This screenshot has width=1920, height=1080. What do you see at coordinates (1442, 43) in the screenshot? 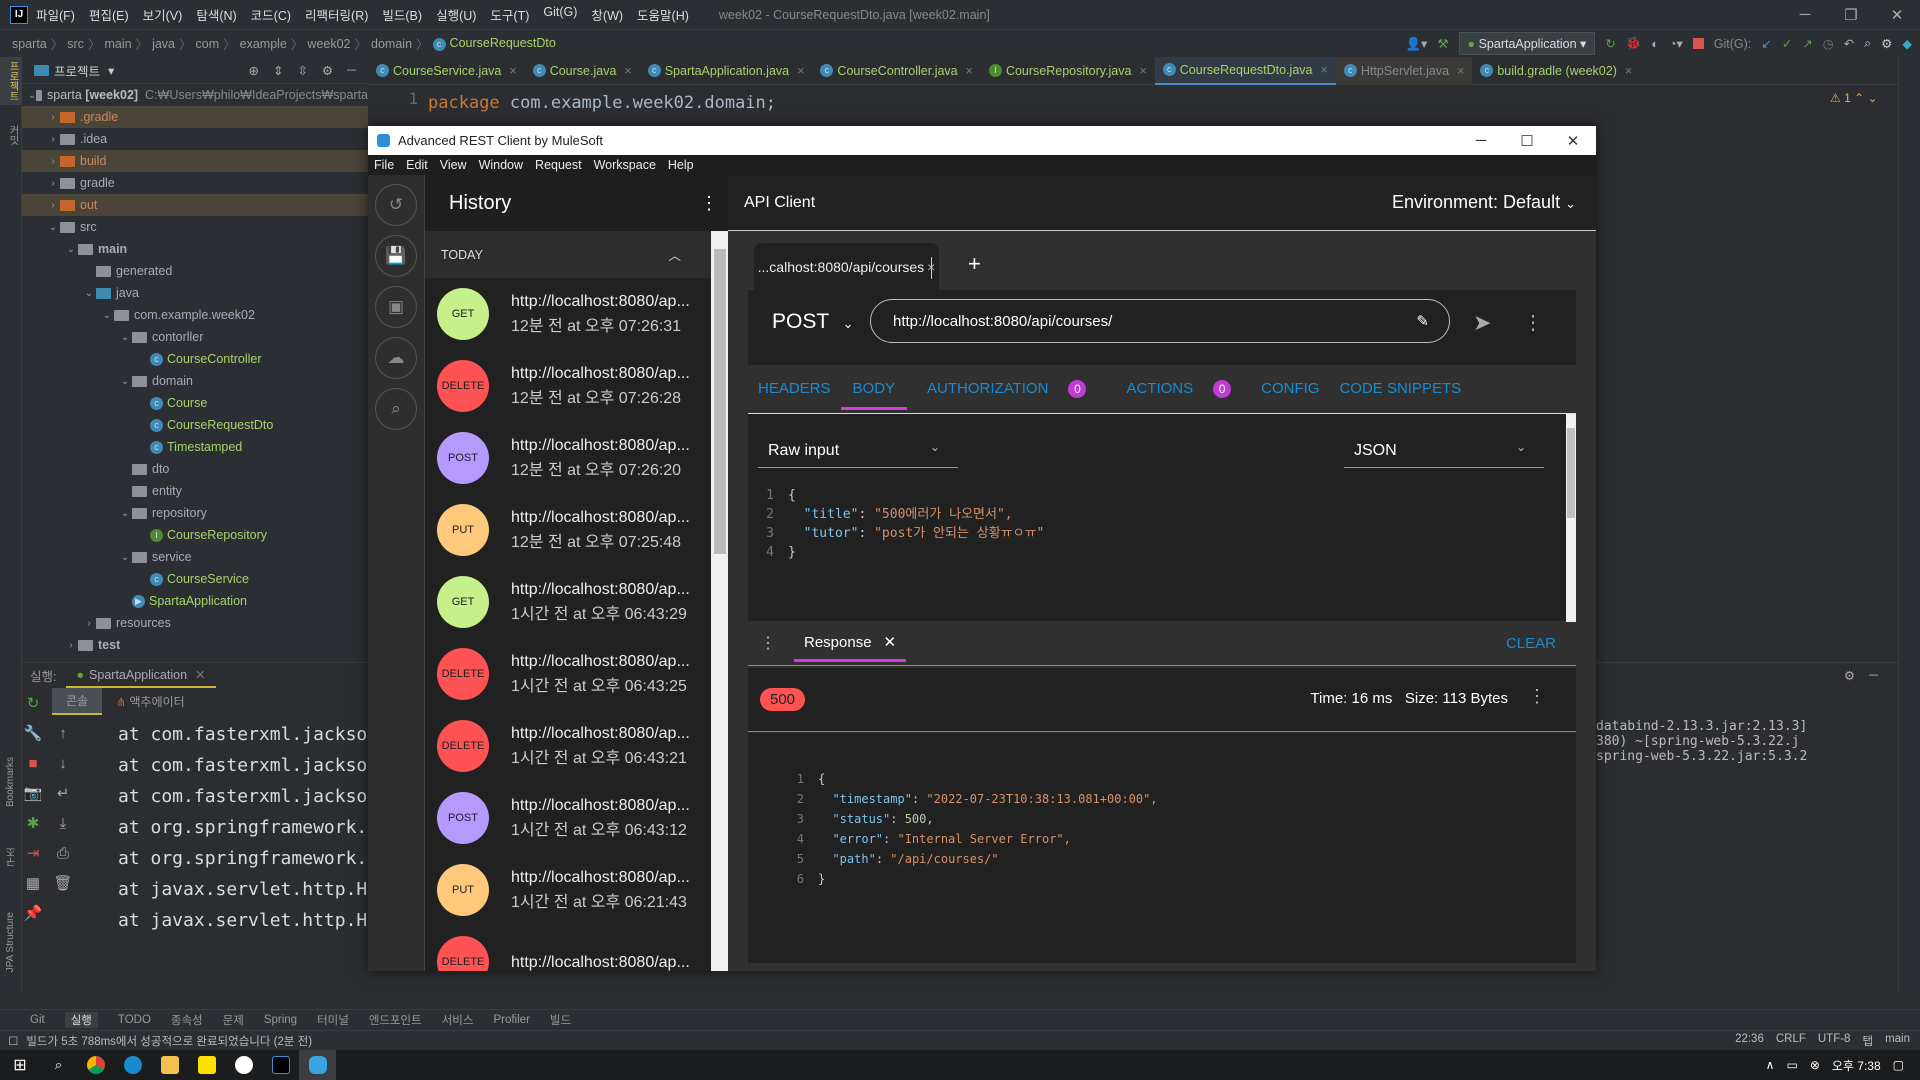
I see `build-hammer-icon: ⚒` at bounding box center [1442, 43].